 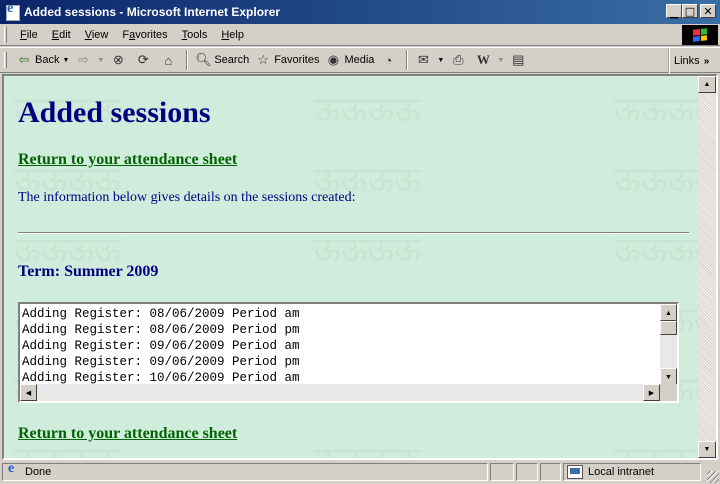 What do you see at coordinates (668, 344) in the screenshot?
I see `log-vertical-scrollbar: ▲ ▼` at bounding box center [668, 344].